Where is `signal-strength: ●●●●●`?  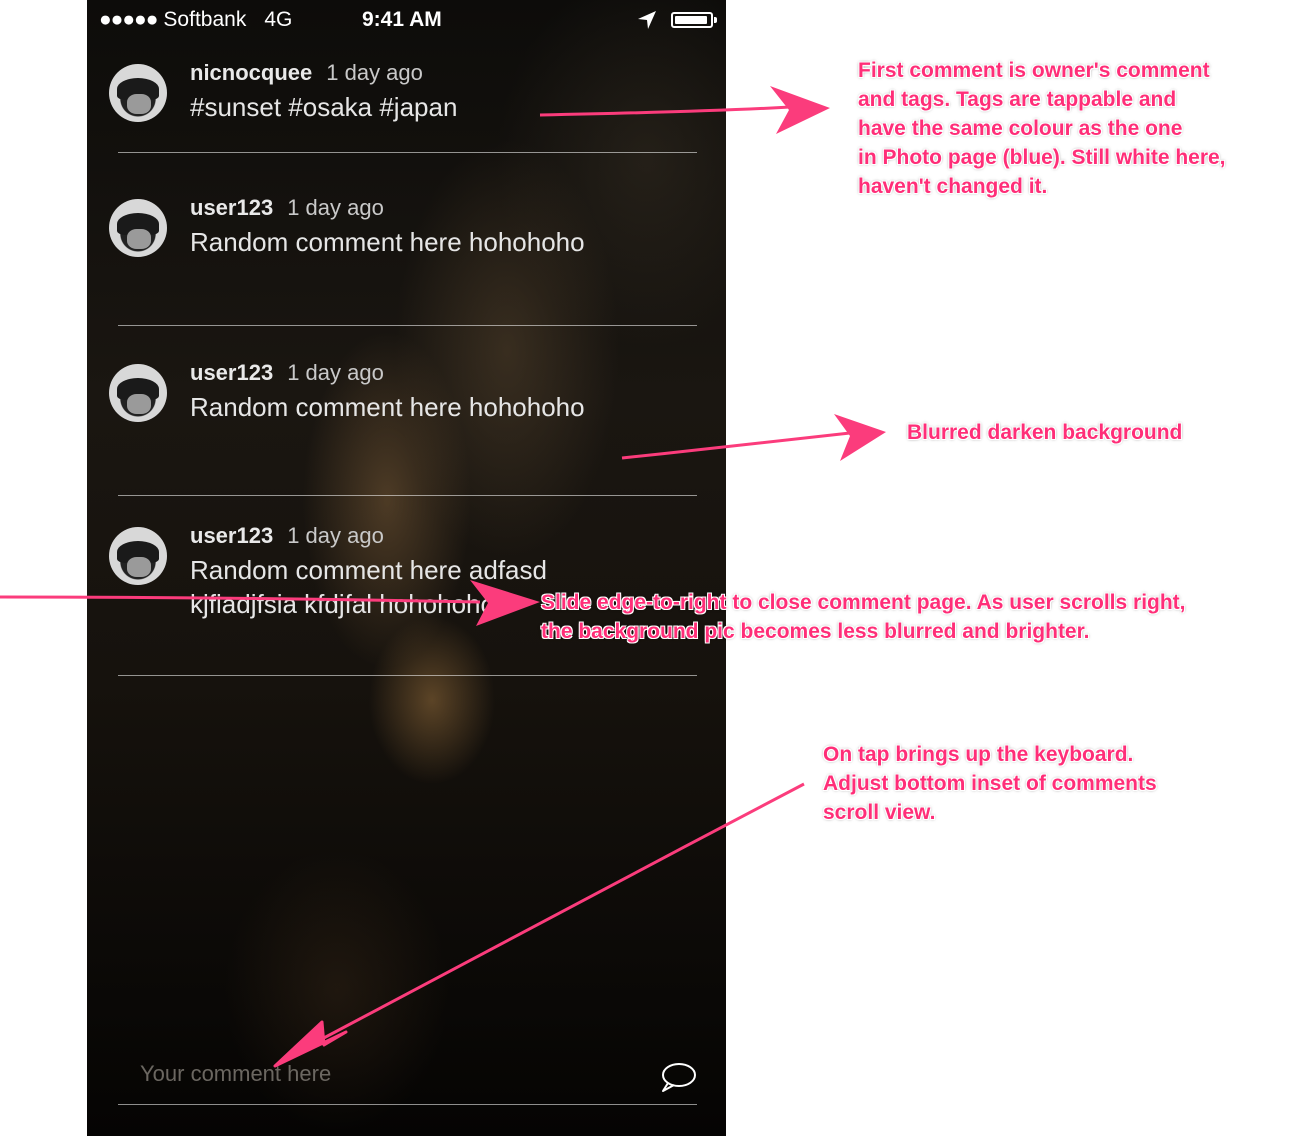 signal-strength: ●●●●● is located at coordinates (128, 19).